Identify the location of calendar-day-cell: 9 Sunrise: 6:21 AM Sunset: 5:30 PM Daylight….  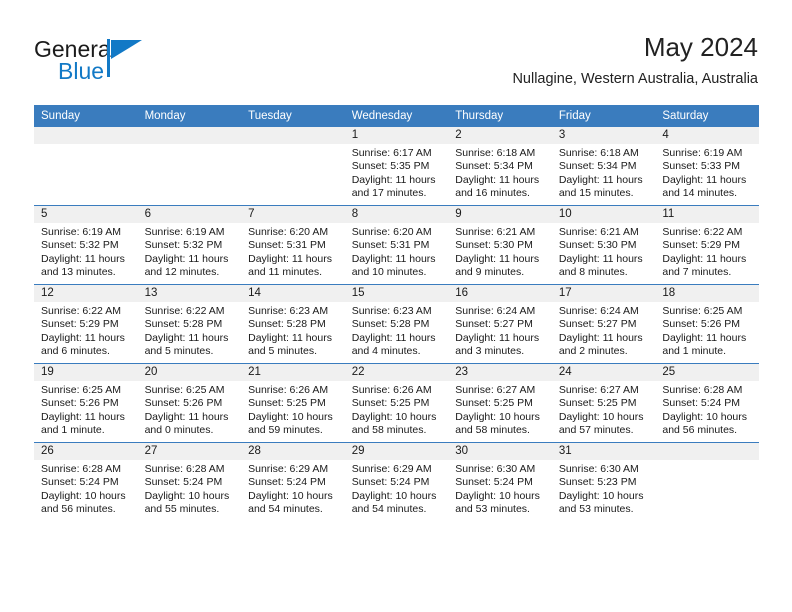
(500, 245).